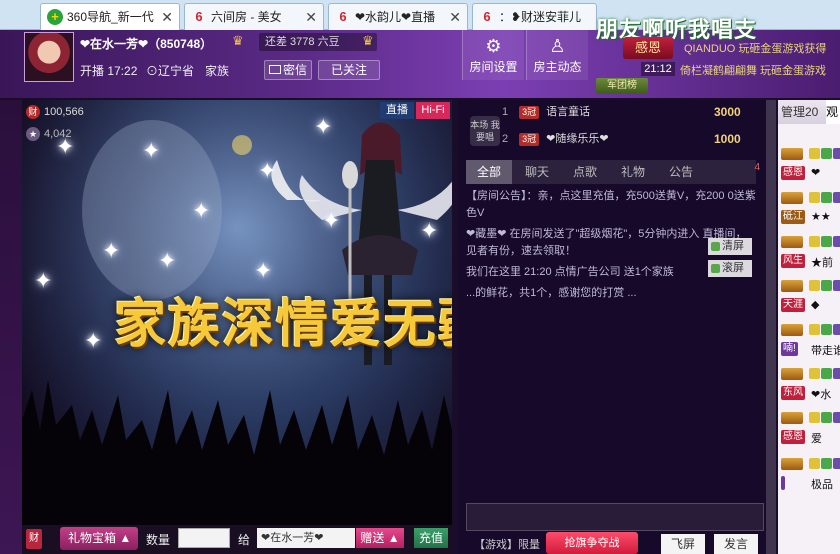 Image resolution: width=840 pixels, height=554 pixels. Describe the element at coordinates (397, 110) in the screenshot. I see `live-tag: 直播` at that location.